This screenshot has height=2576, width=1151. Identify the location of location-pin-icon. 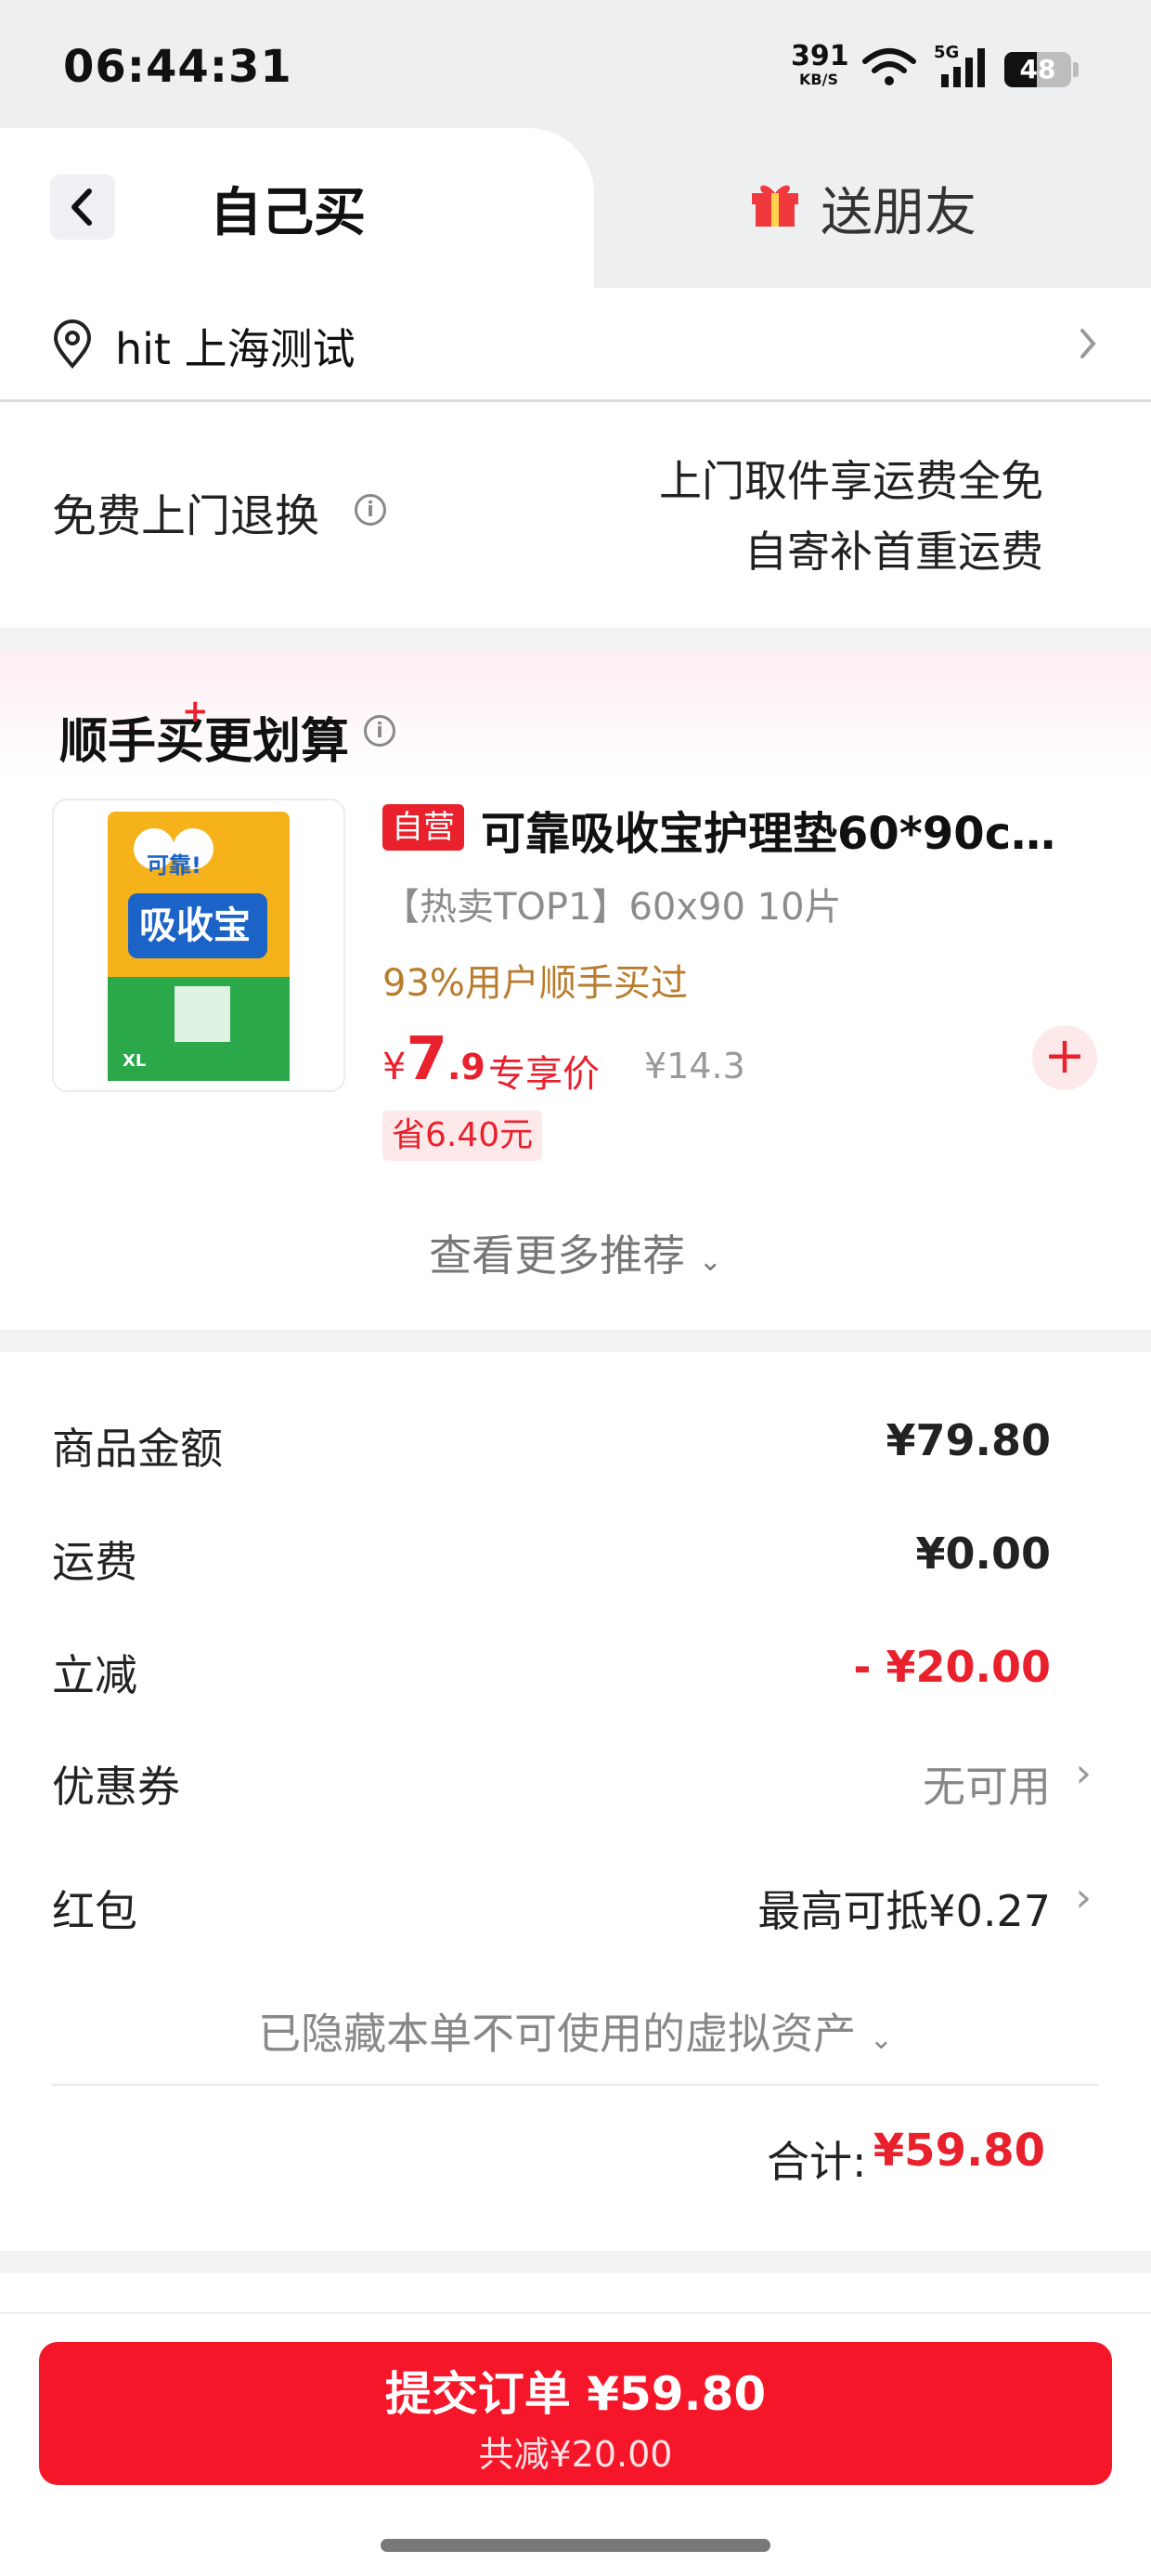
(72, 344).